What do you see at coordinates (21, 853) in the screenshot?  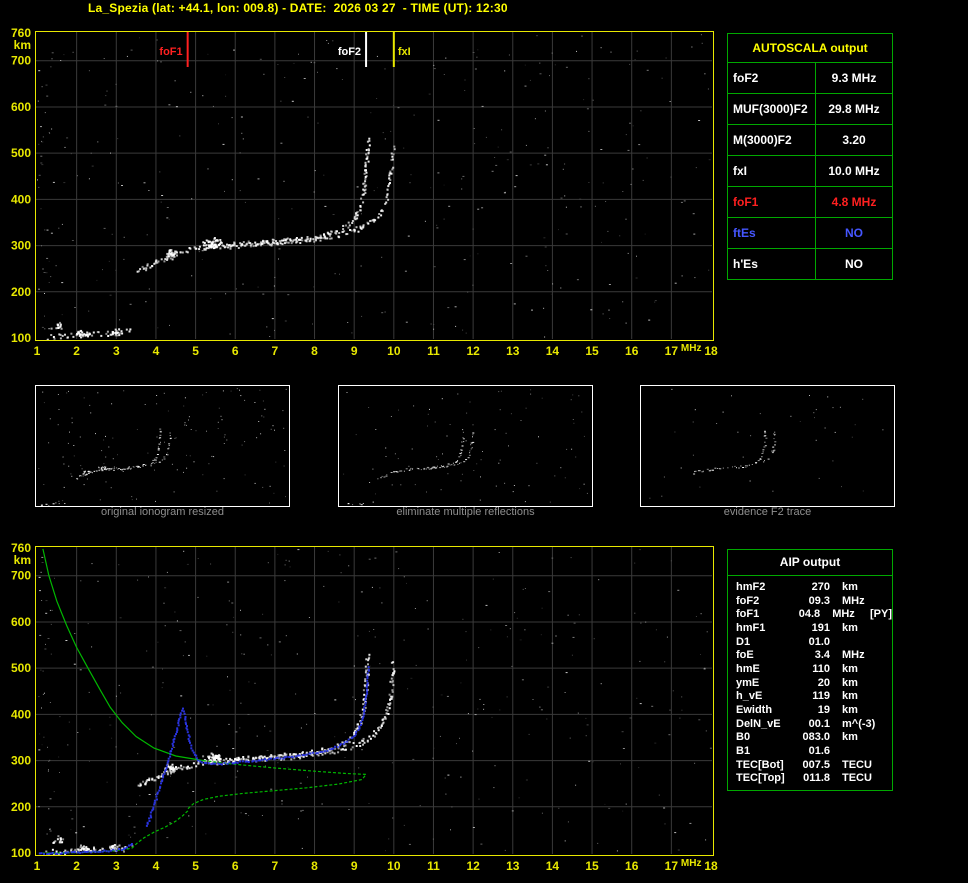 I see `svg-text: 100` at bounding box center [21, 853].